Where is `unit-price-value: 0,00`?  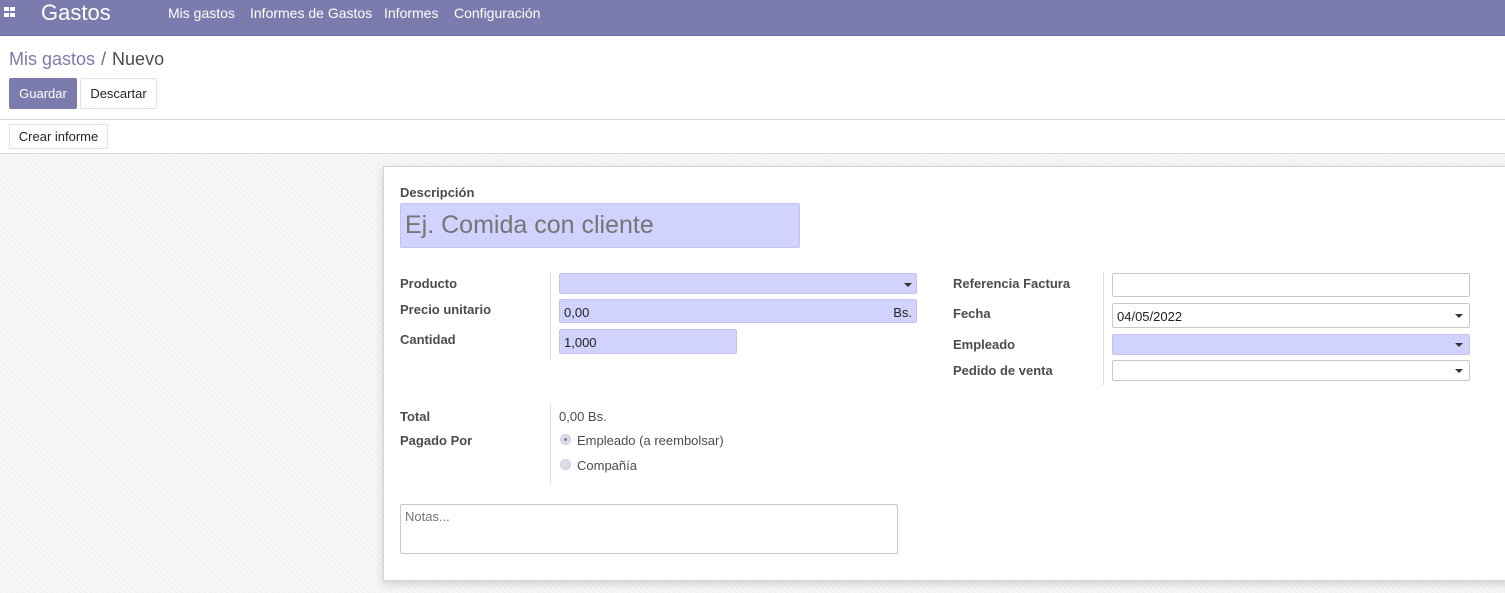
unit-price-value: 0,00 is located at coordinates (577, 312).